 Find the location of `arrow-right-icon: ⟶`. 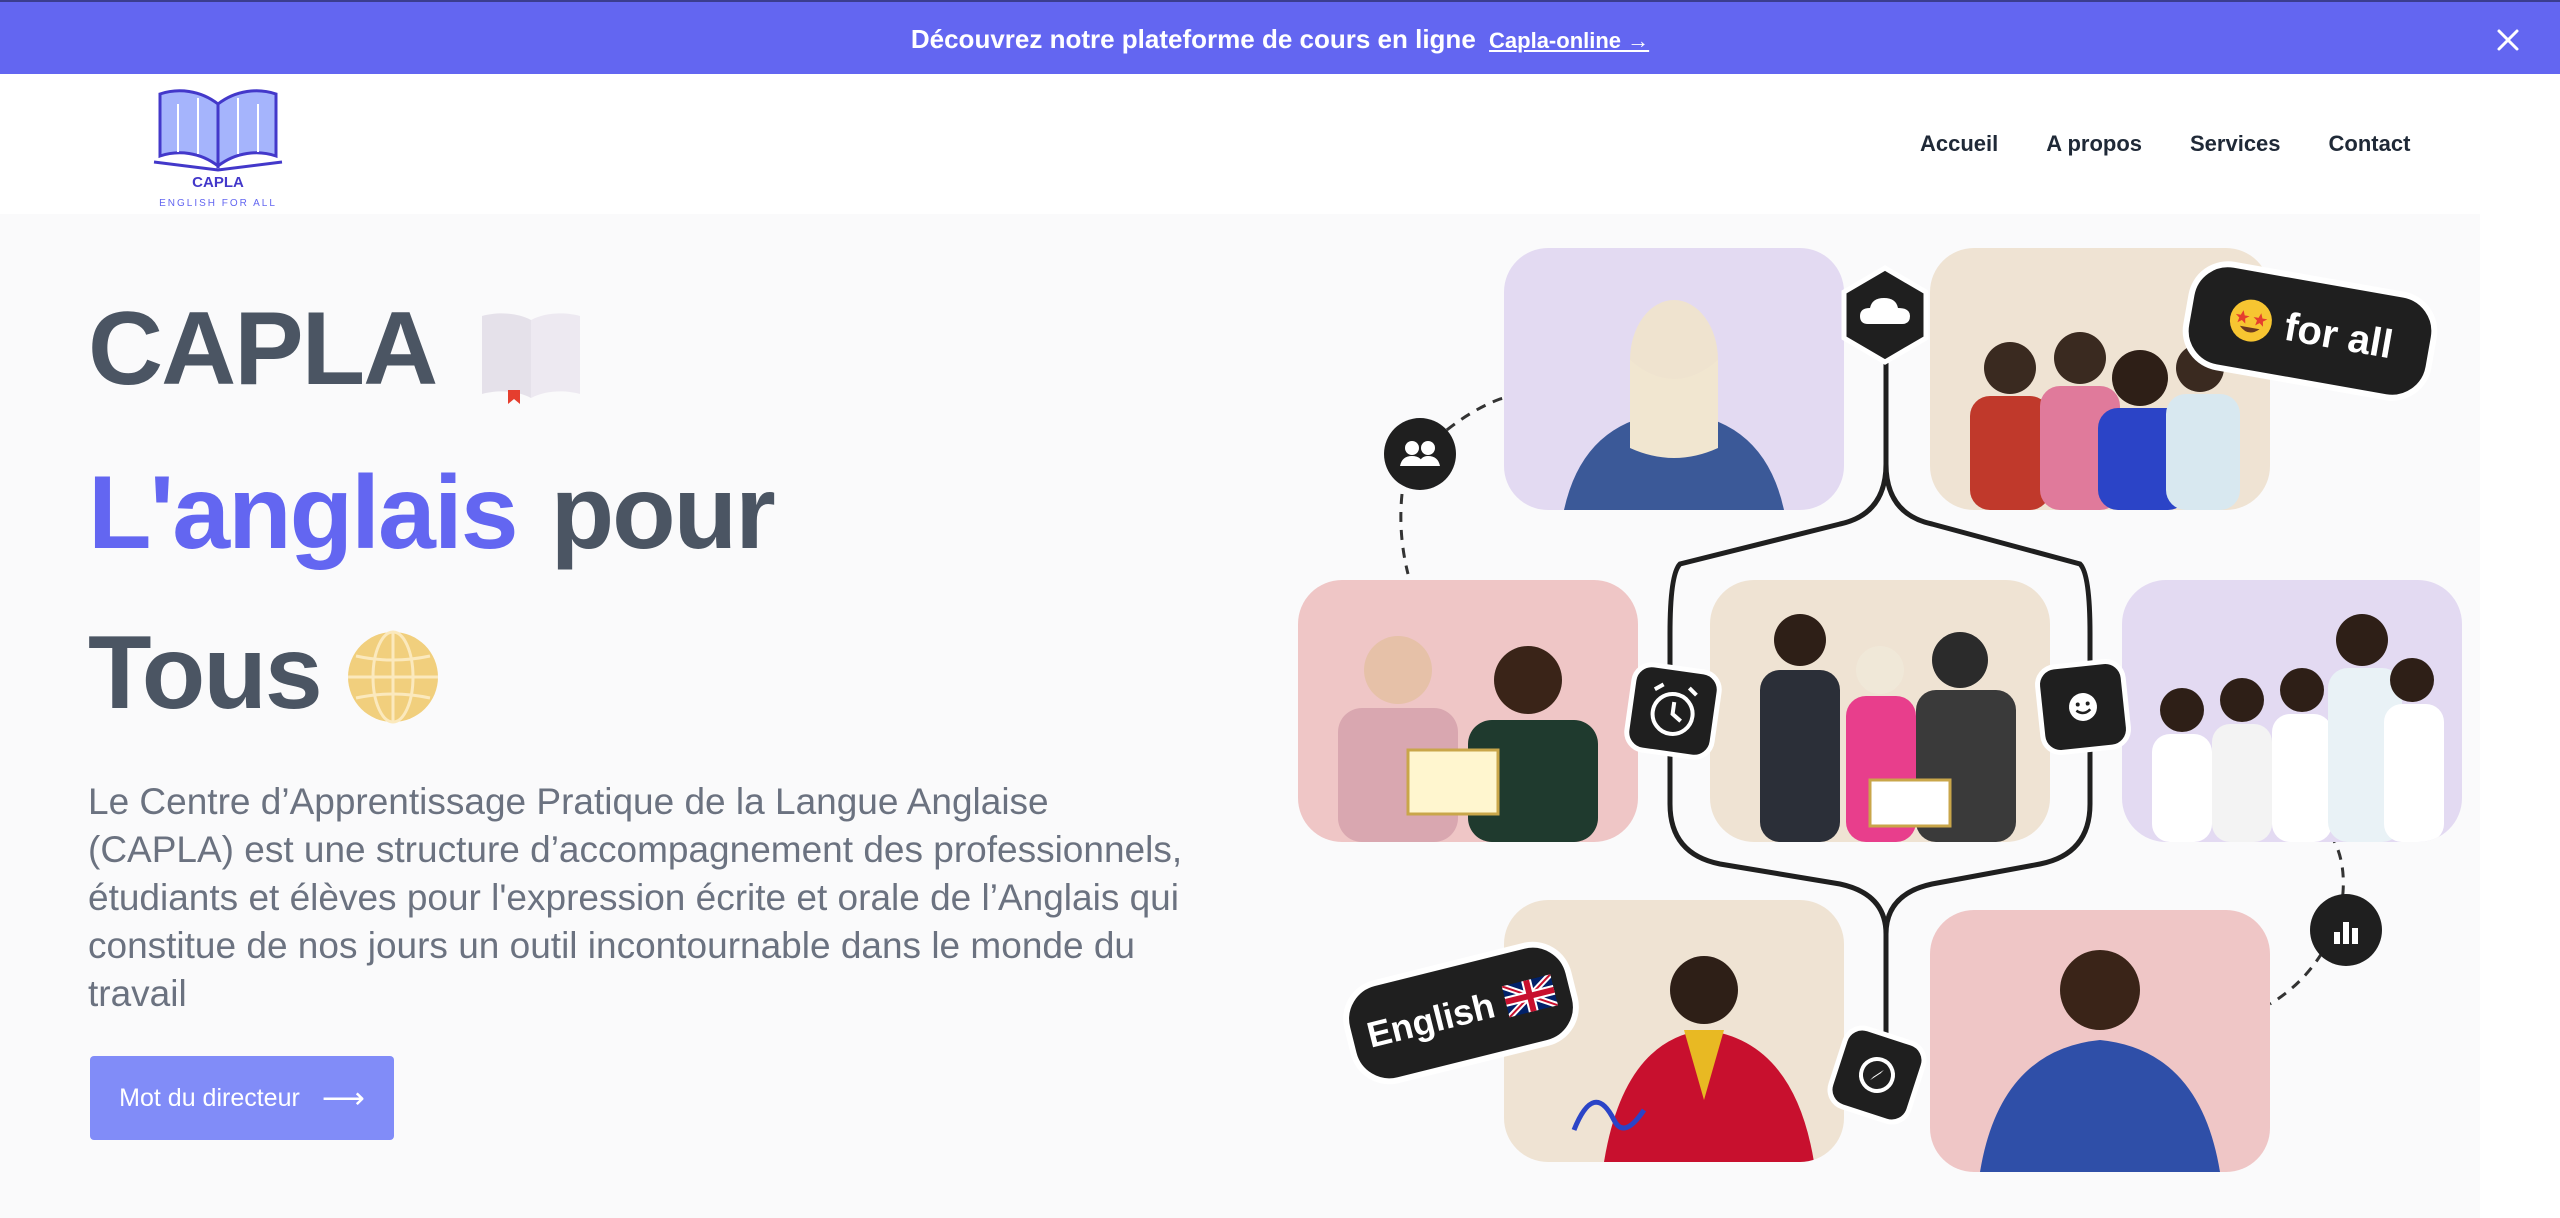

arrow-right-icon: ⟶ is located at coordinates (343, 1098).